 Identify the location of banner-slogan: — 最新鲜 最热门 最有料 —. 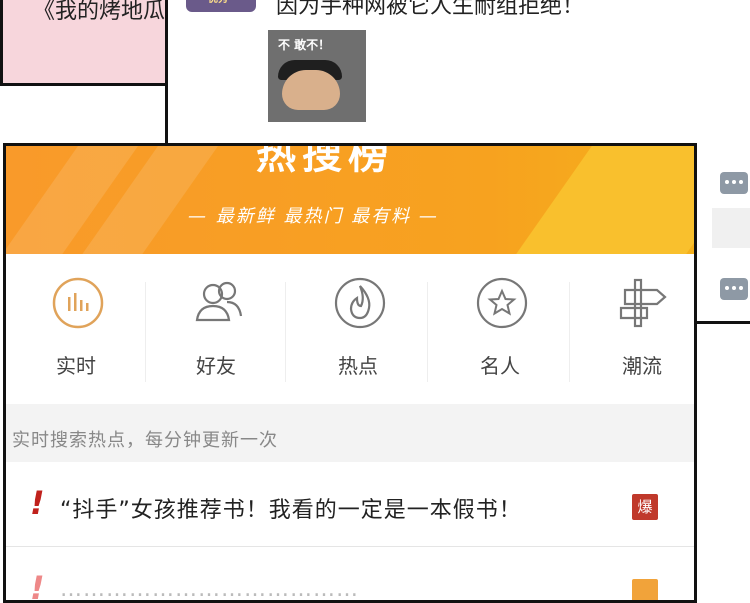
(313, 216).